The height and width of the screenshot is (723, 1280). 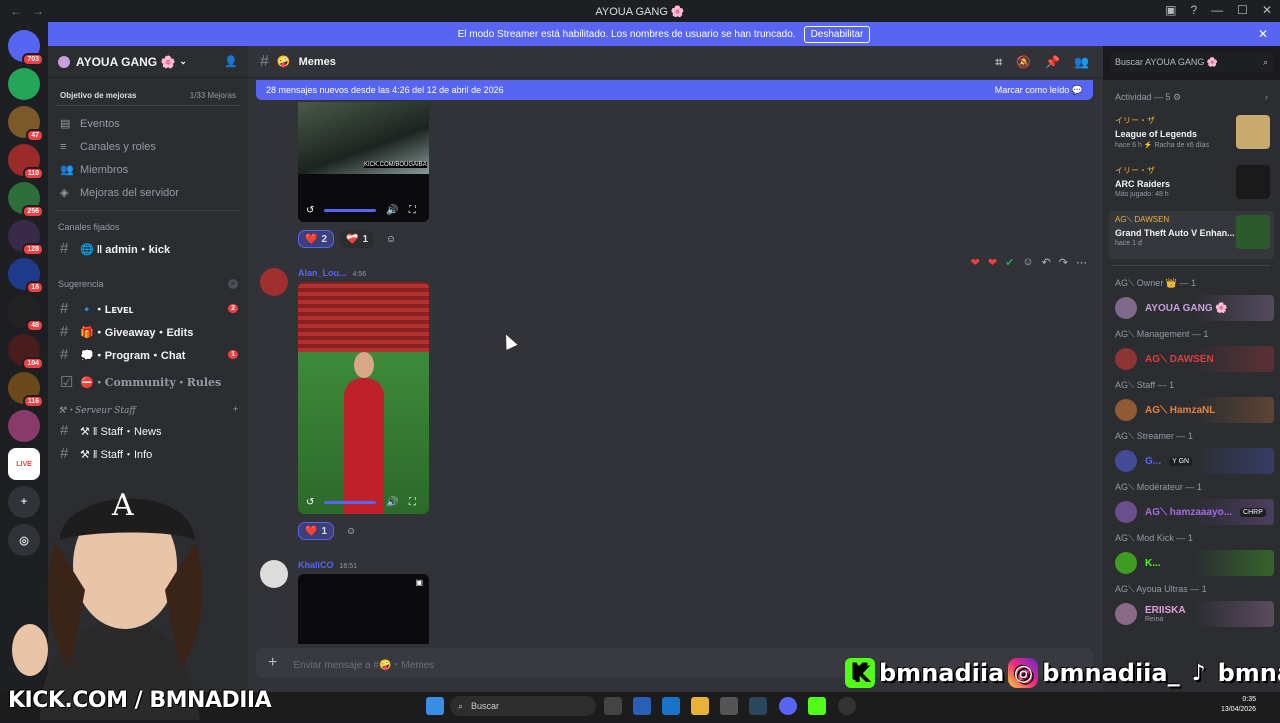 What do you see at coordinates (998, 62) in the screenshot?
I see `threads-icon: ⌗` at bounding box center [998, 62].